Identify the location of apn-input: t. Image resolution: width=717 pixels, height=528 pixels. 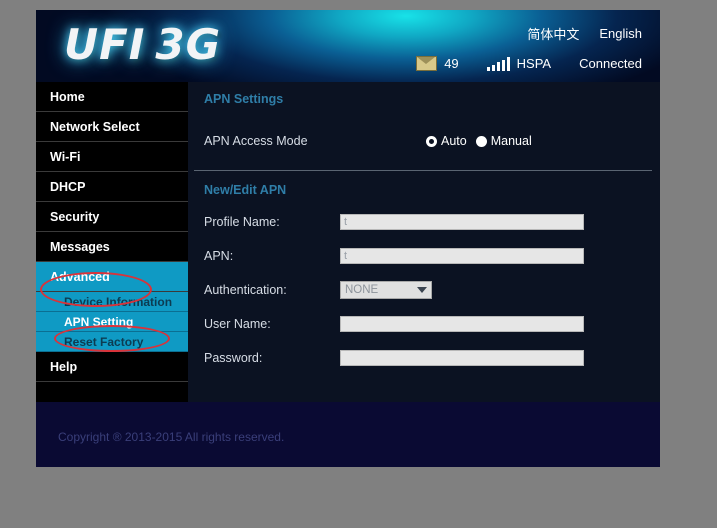
(462, 256).